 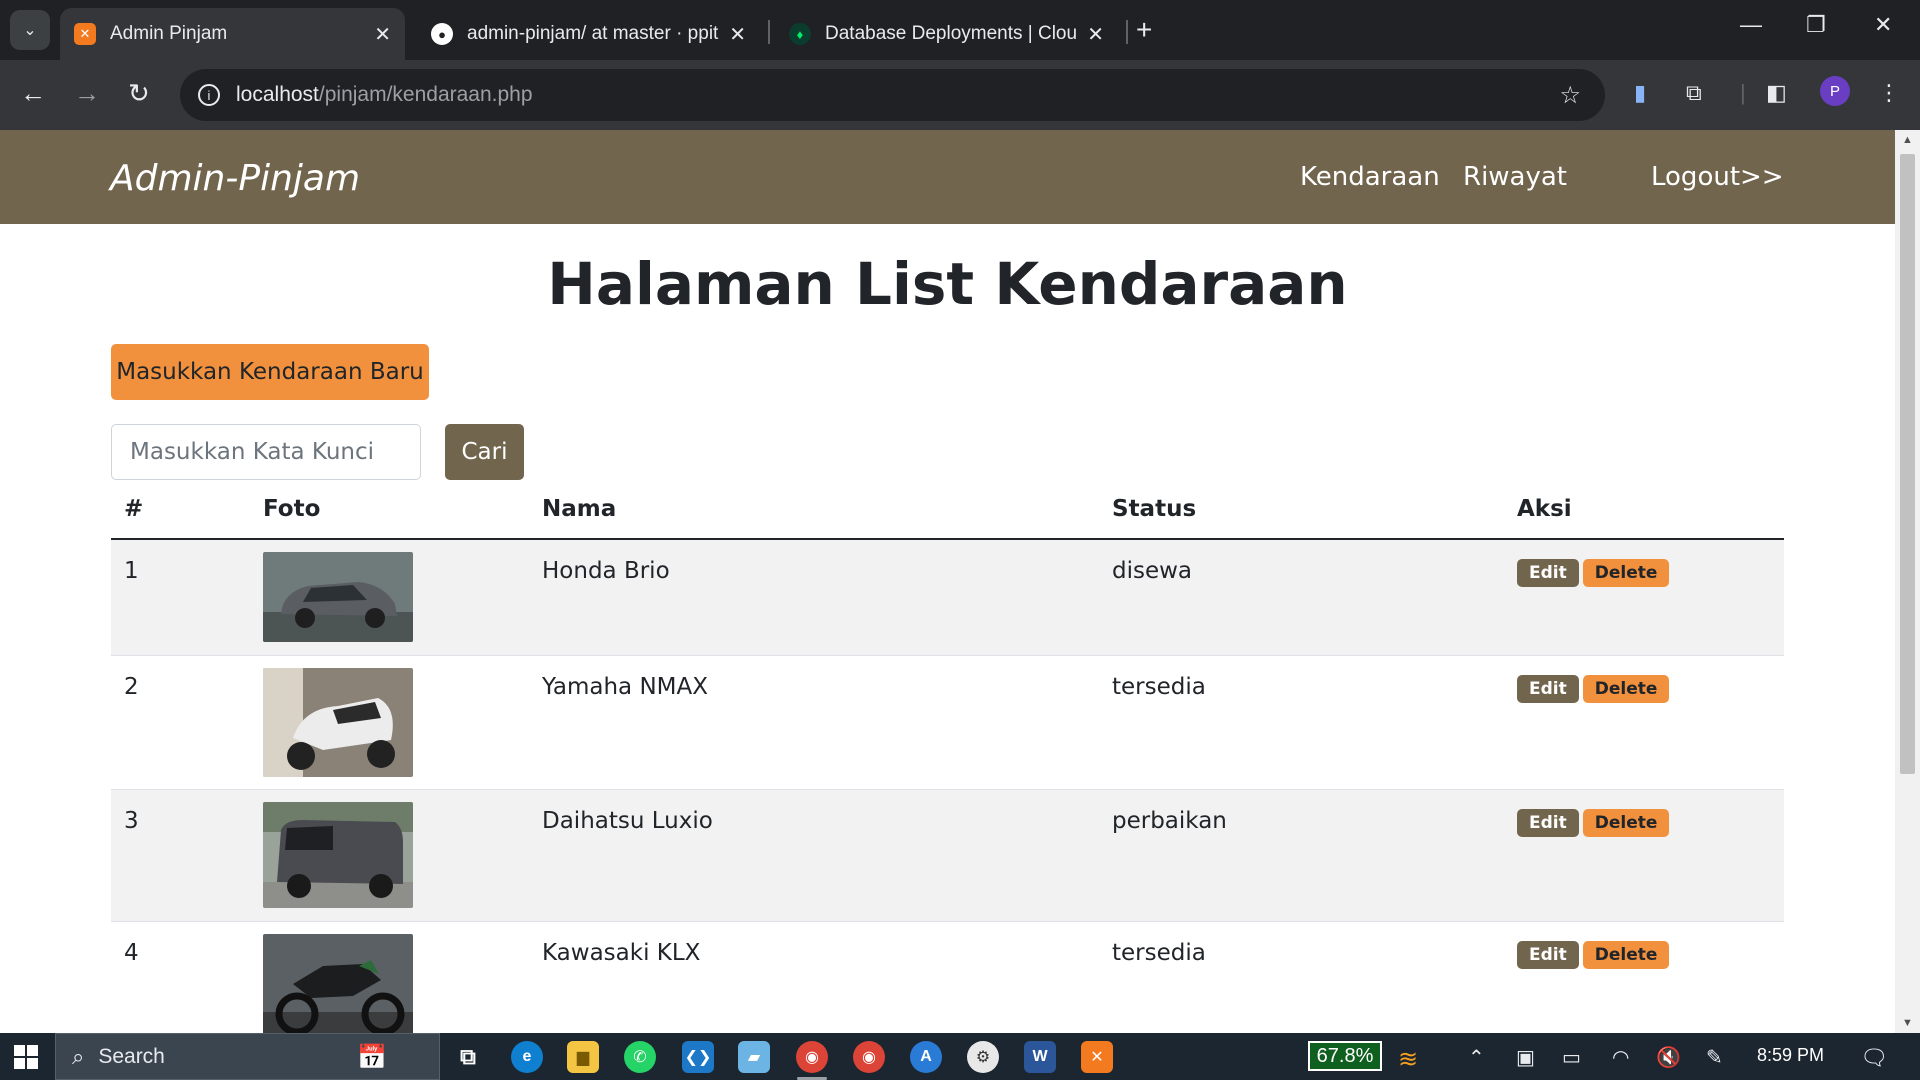 I want to click on tab-title: Admin Pinjam, so click(x=169, y=33).